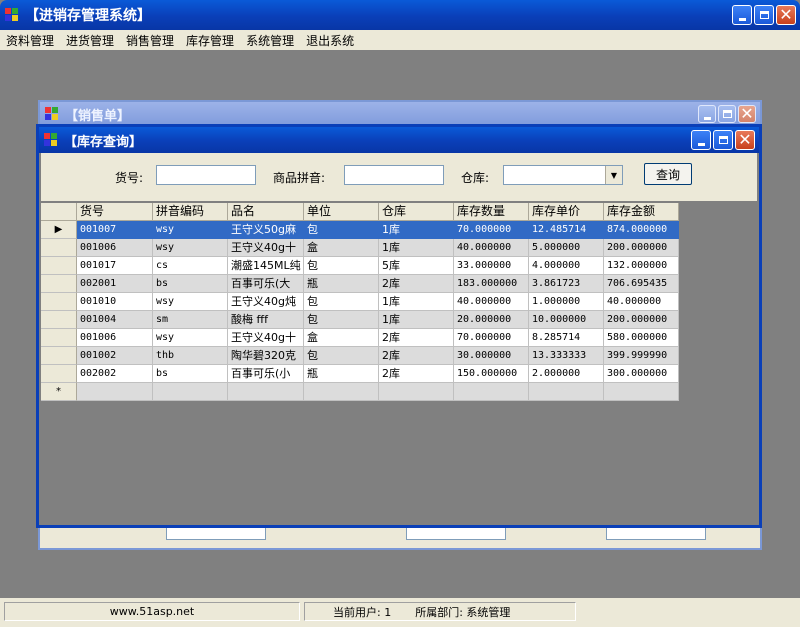  Describe the element at coordinates (270, 40) in the screenshot. I see `menu-system-management: 系统管理` at that location.